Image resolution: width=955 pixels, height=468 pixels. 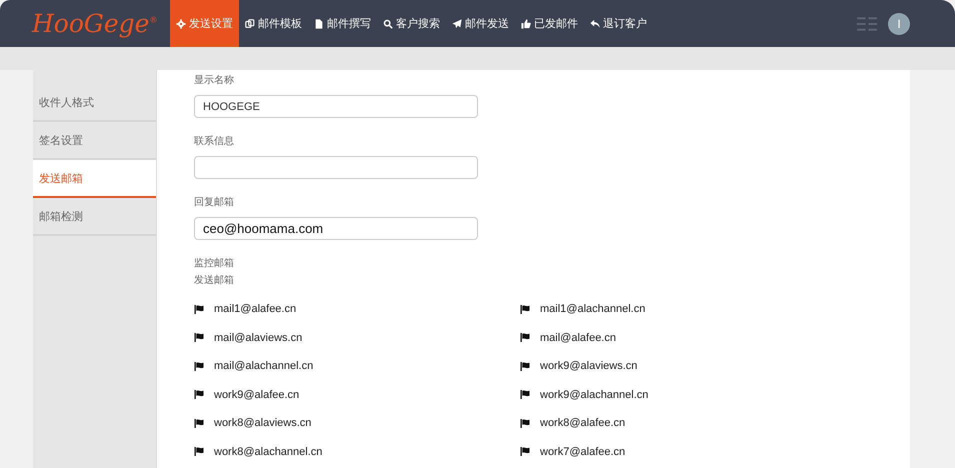 I want to click on document-icon, so click(x=319, y=23).